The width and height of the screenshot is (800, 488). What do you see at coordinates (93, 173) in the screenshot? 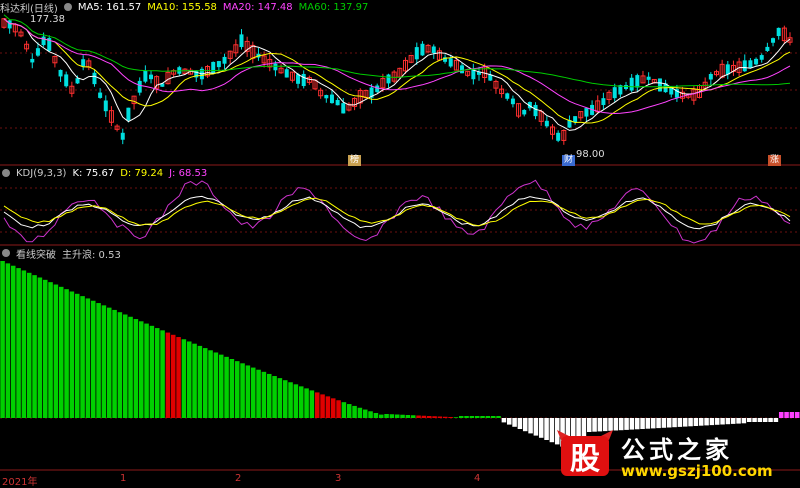
I see `kdj-k-label: K: 75.67` at bounding box center [93, 173].